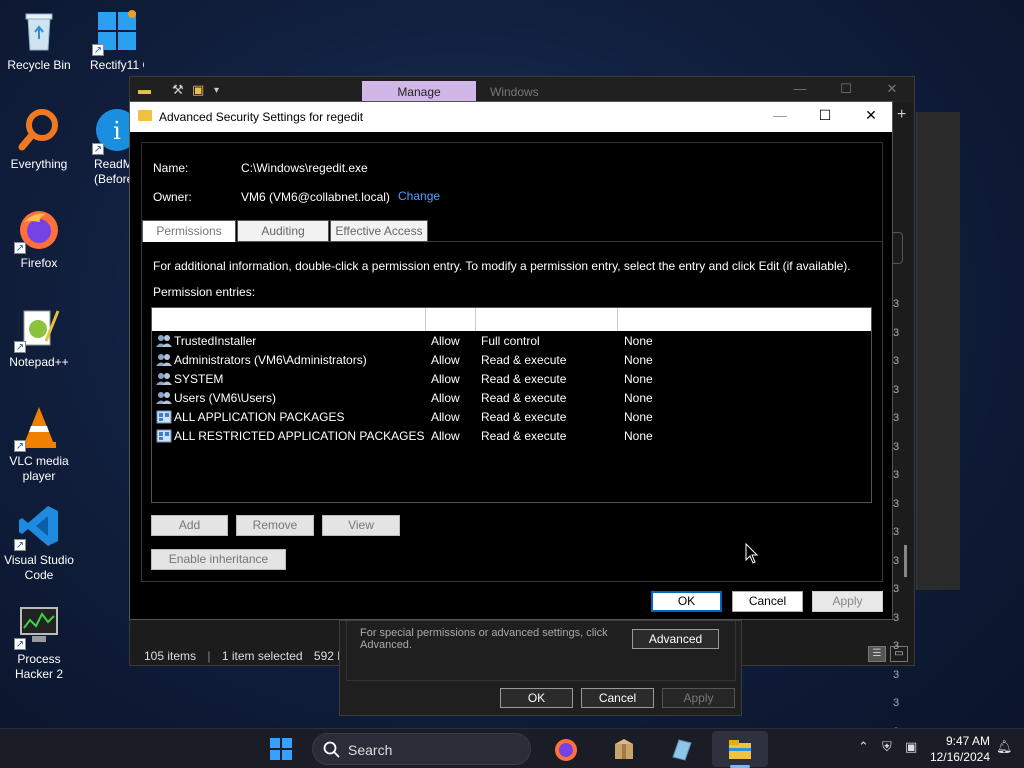  Describe the element at coordinates (304, 168) in the screenshot. I see `name-value: C:\Windows\regedit.exe` at that location.